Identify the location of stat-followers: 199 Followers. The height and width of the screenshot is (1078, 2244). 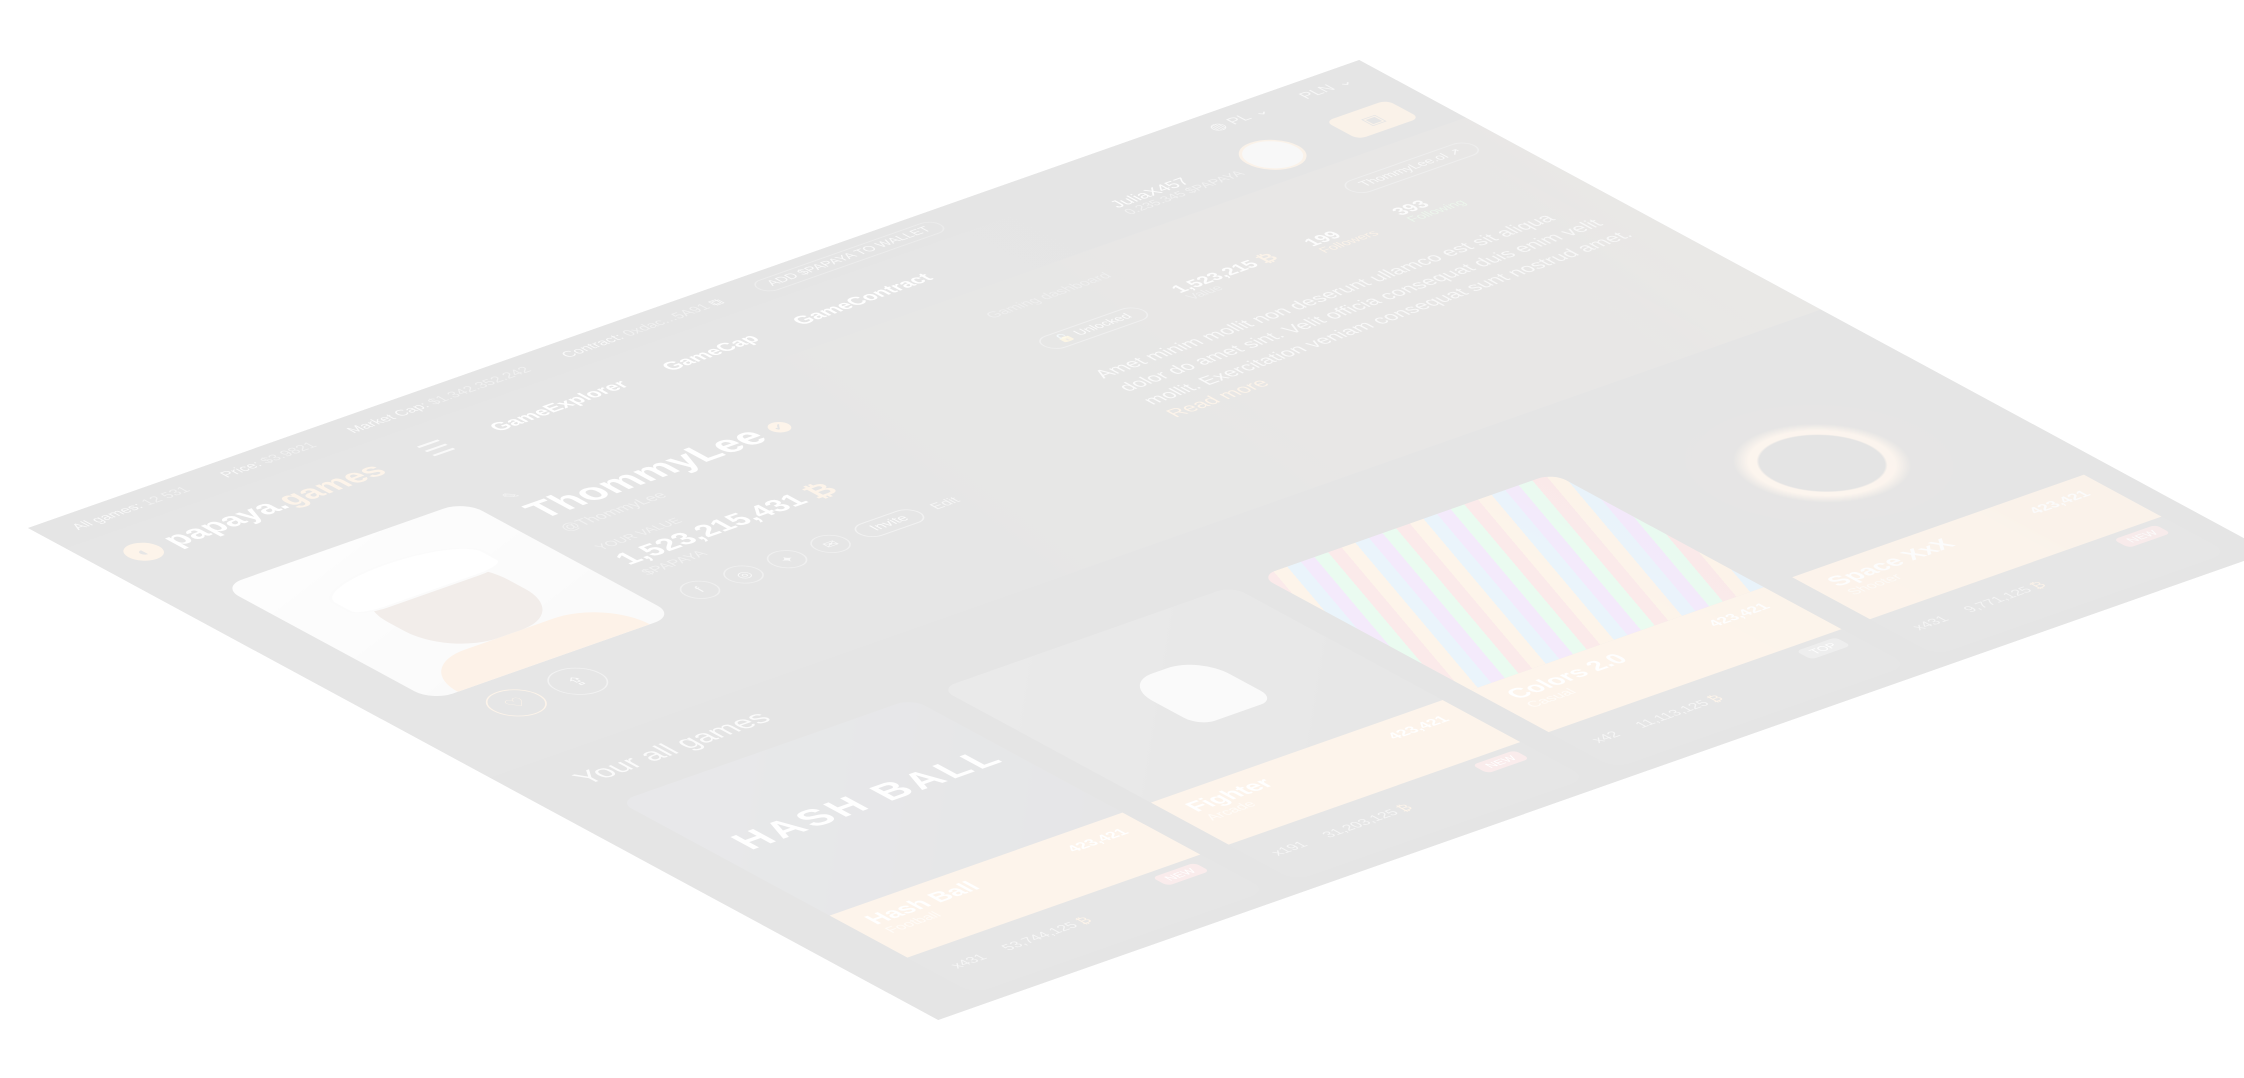
(1340, 237).